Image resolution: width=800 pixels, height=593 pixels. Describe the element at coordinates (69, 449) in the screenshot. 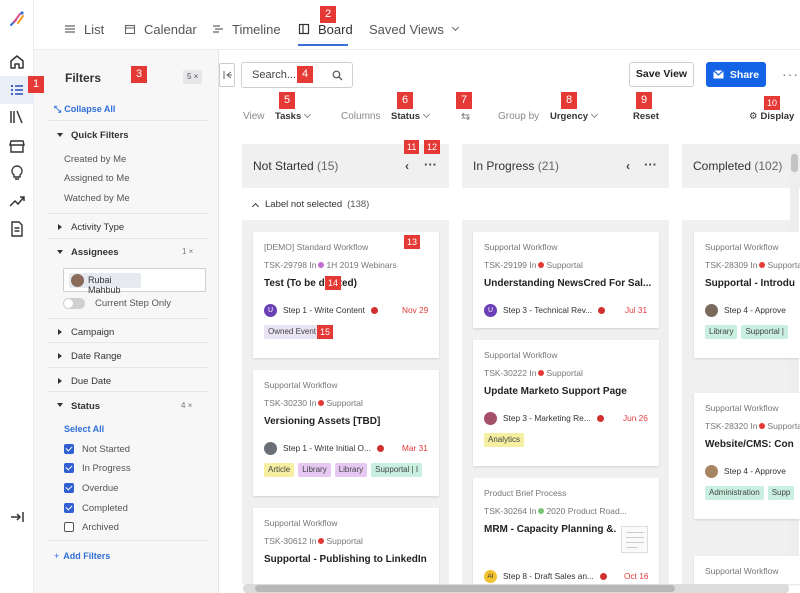

I see `status-checkbox-not-started` at that location.